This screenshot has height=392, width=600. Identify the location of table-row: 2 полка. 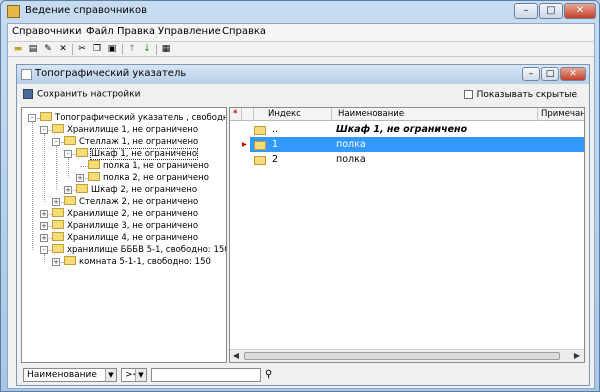
(407, 159).